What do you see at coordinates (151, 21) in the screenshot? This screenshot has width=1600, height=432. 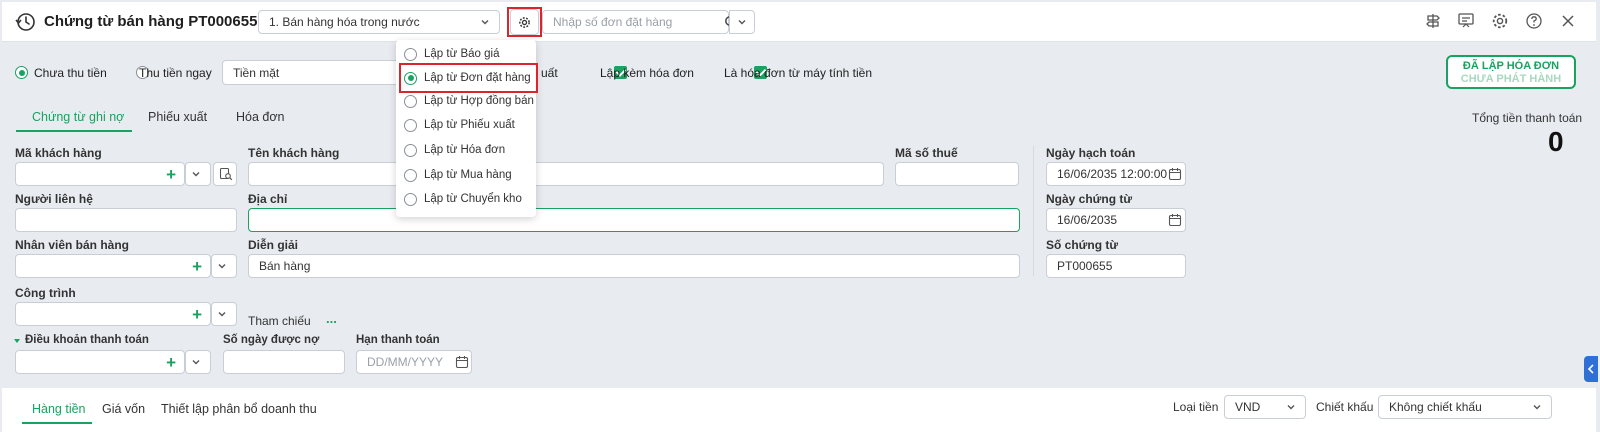 I see `page-title: Chứng từ bán hàng PT000655` at bounding box center [151, 21].